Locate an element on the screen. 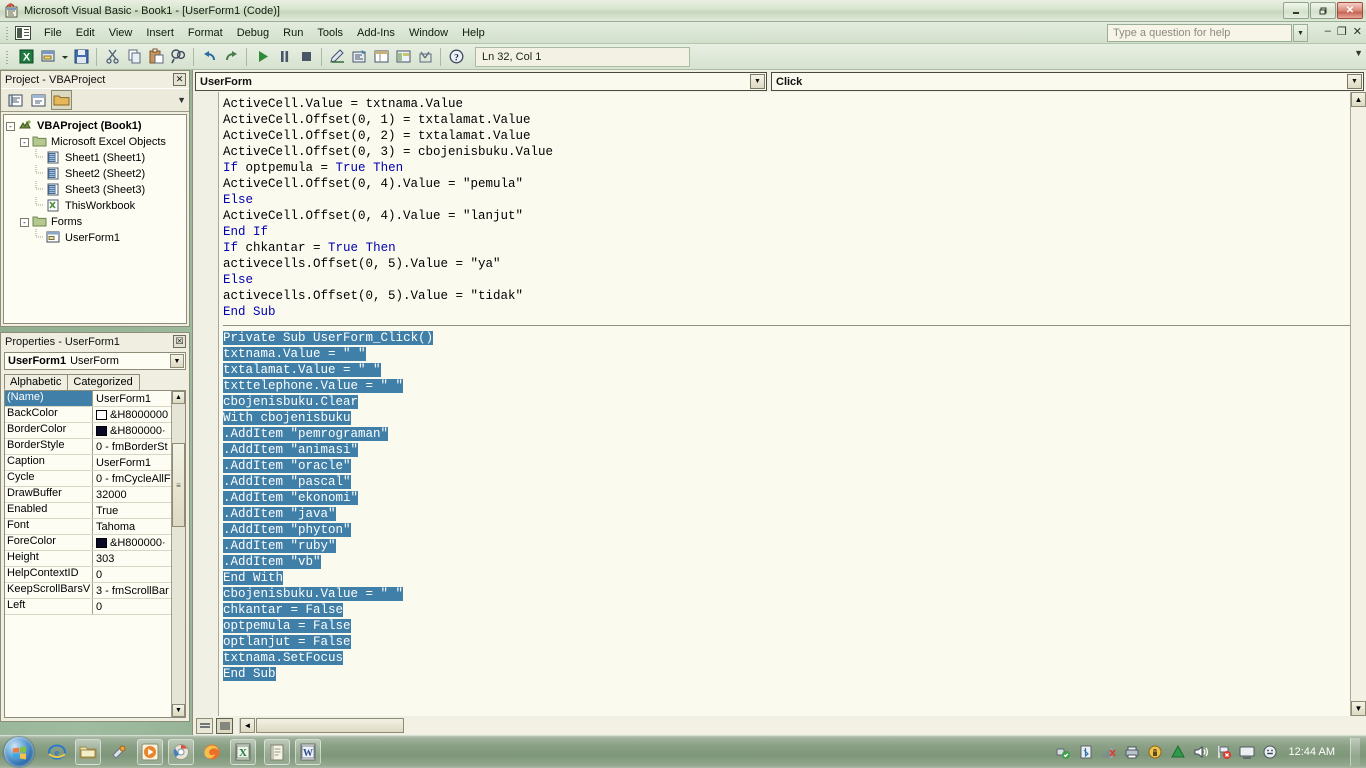  property-row: BorderColor &H800000· is located at coordinates (88, 431).